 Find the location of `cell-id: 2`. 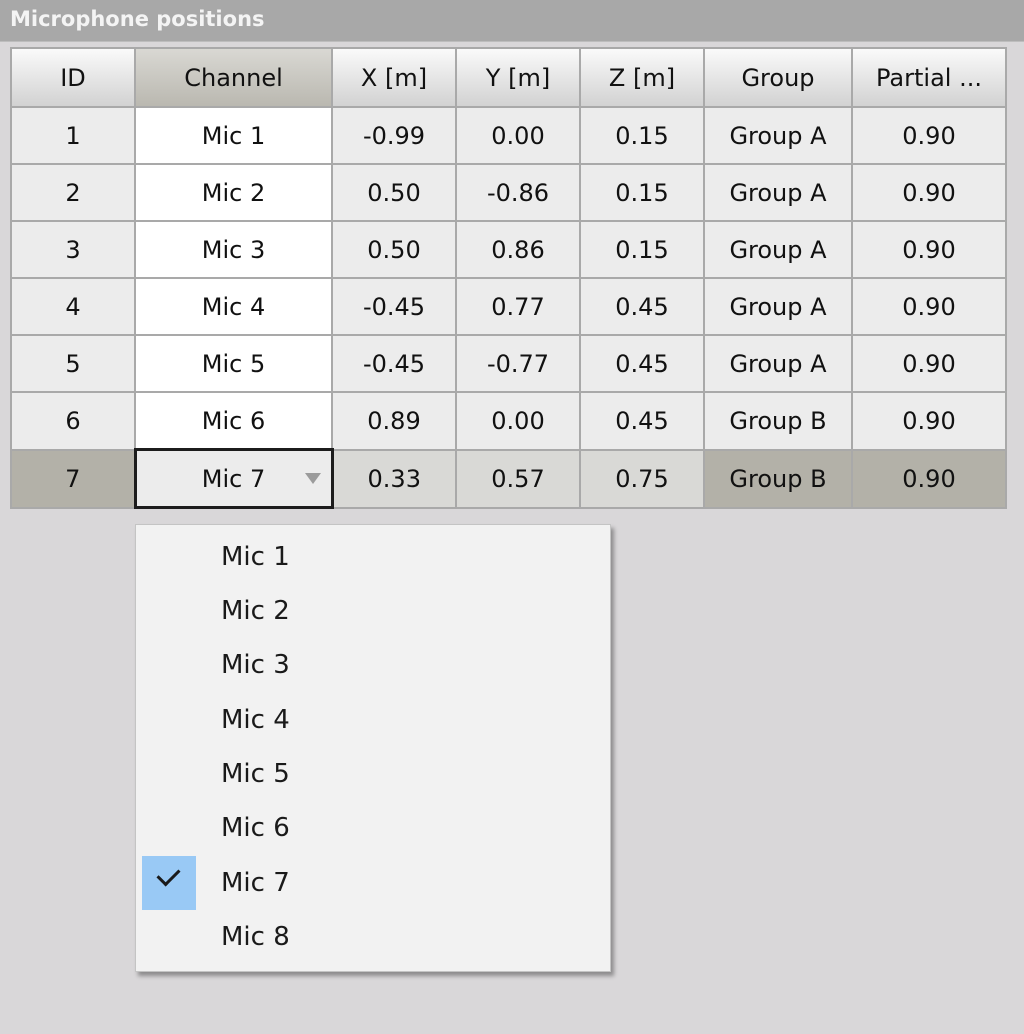

cell-id: 2 is located at coordinates (73, 192).